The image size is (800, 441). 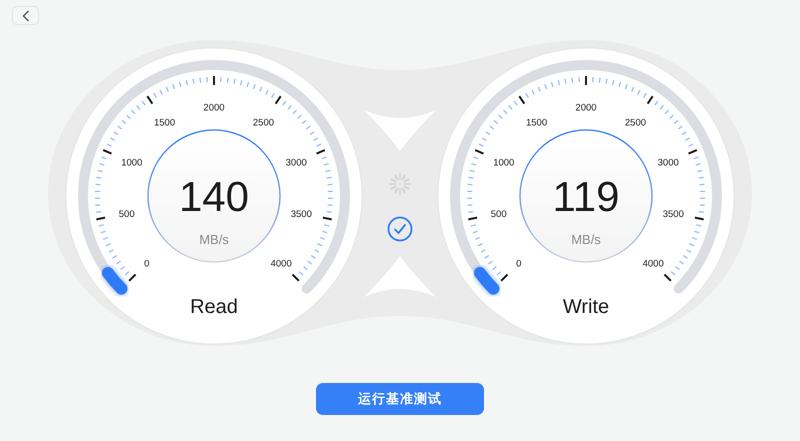 What do you see at coordinates (400, 184) in the screenshot?
I see `spinner-icon` at bounding box center [400, 184].